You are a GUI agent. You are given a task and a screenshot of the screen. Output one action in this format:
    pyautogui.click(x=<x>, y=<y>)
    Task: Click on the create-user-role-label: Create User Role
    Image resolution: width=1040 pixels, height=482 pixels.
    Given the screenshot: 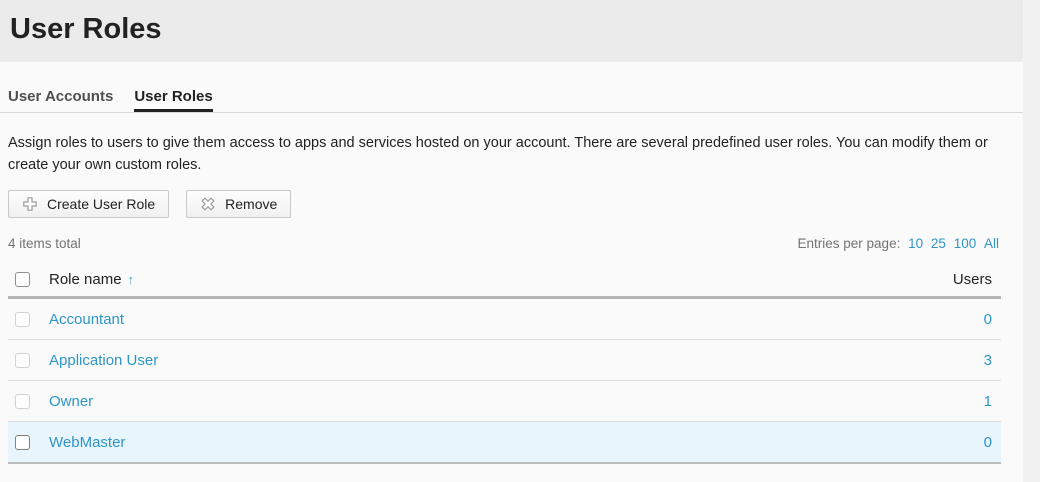 What is the action you would take?
    pyautogui.click(x=101, y=204)
    